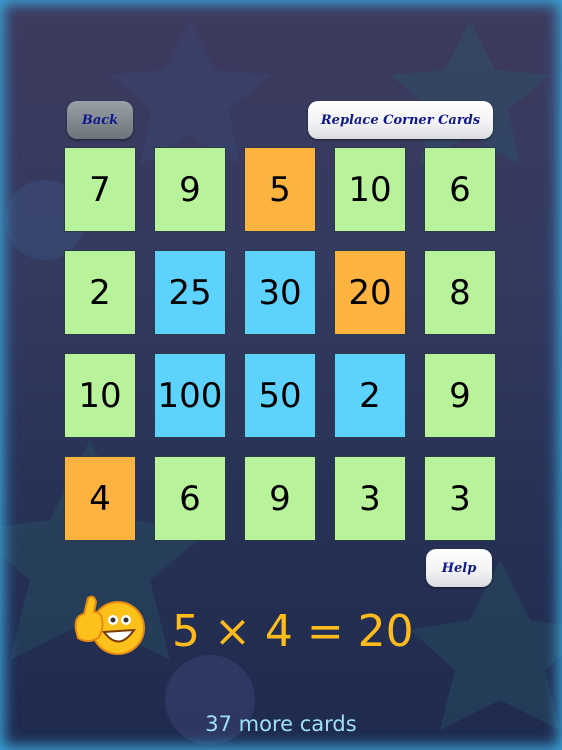  I want to click on back-button: Back, so click(100, 120).